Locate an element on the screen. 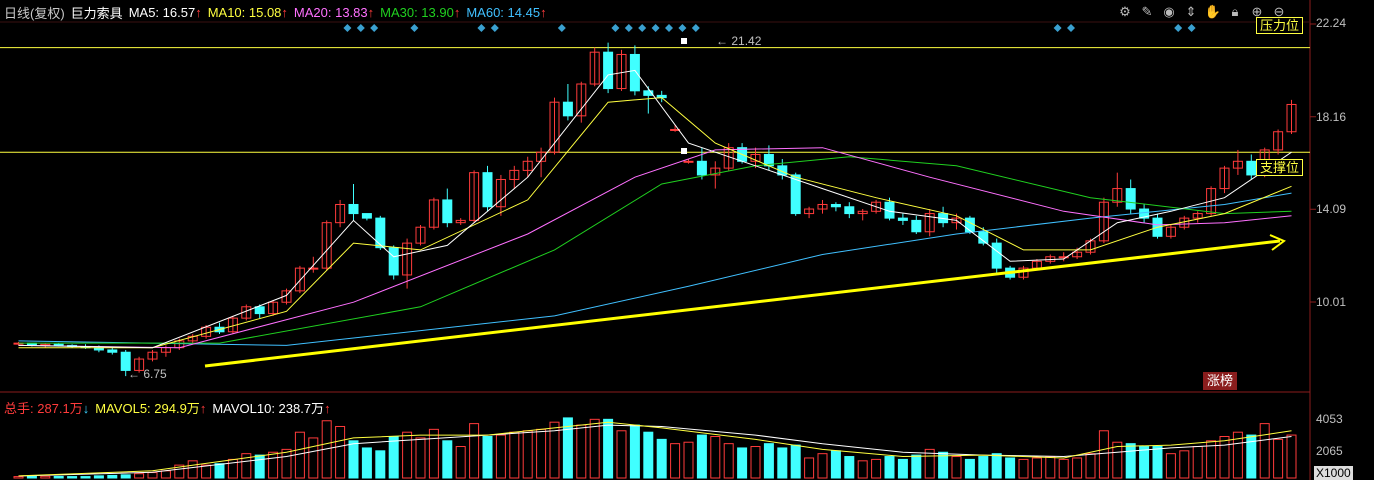 Image resolution: width=1374 pixels, height=480 pixels. volume-unit: X1000 is located at coordinates (1333, 473).